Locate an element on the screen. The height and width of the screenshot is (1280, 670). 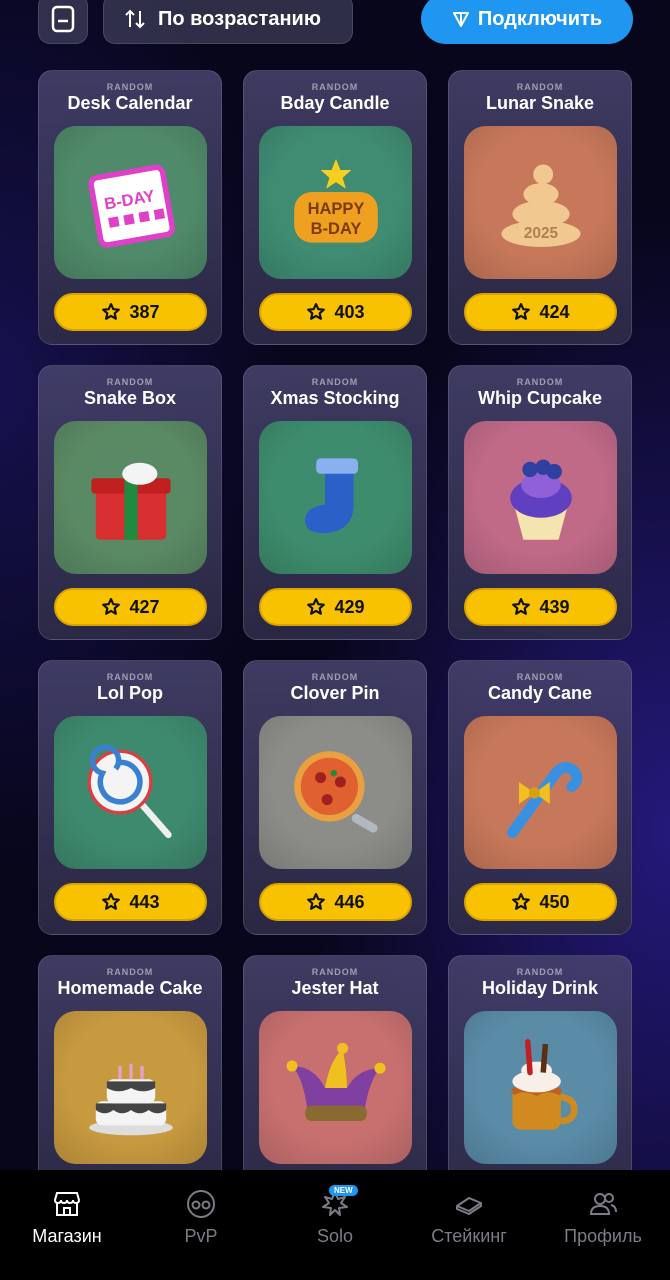
price-value: 443 is located at coordinates (144, 901).